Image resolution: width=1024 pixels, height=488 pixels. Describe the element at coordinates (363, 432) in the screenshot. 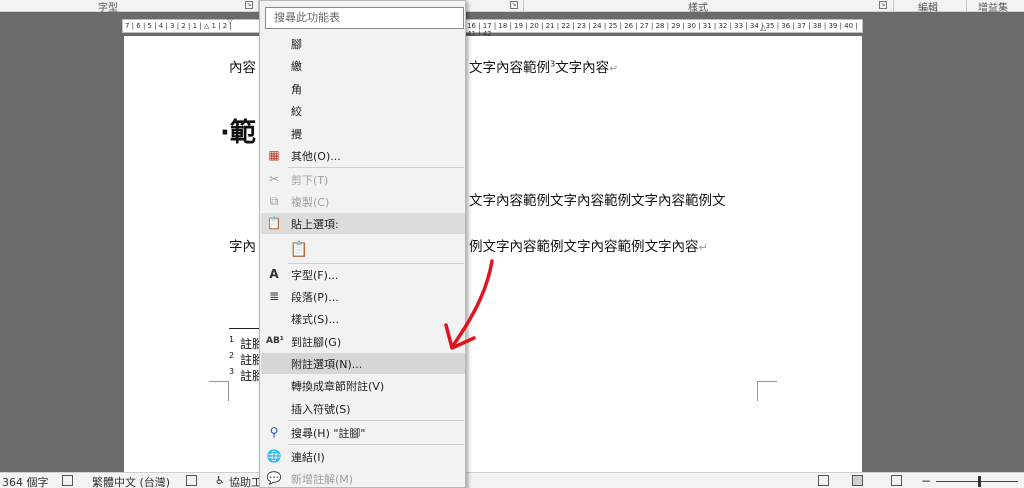

I see `menu-item-search: ⚲ 搜尋(H) "註腳"` at that location.